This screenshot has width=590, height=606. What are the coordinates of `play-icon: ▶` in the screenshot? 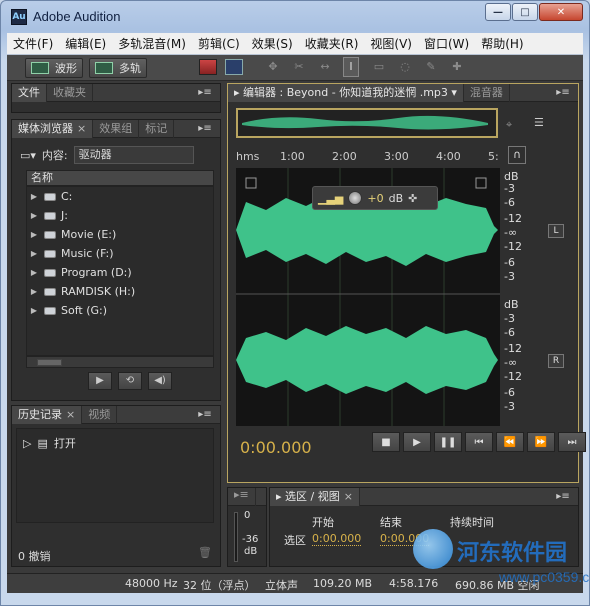 It's located at (417, 442).